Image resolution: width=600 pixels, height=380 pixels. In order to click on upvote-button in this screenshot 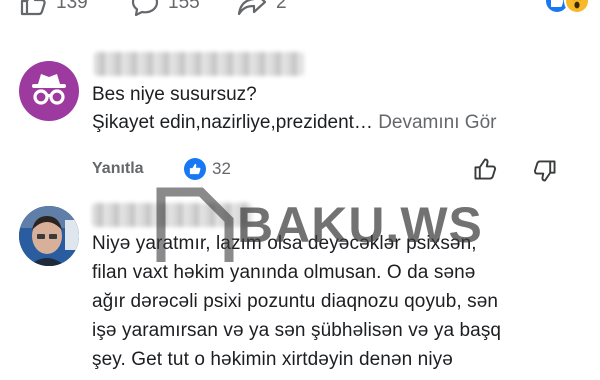, I will do `click(485, 171)`.